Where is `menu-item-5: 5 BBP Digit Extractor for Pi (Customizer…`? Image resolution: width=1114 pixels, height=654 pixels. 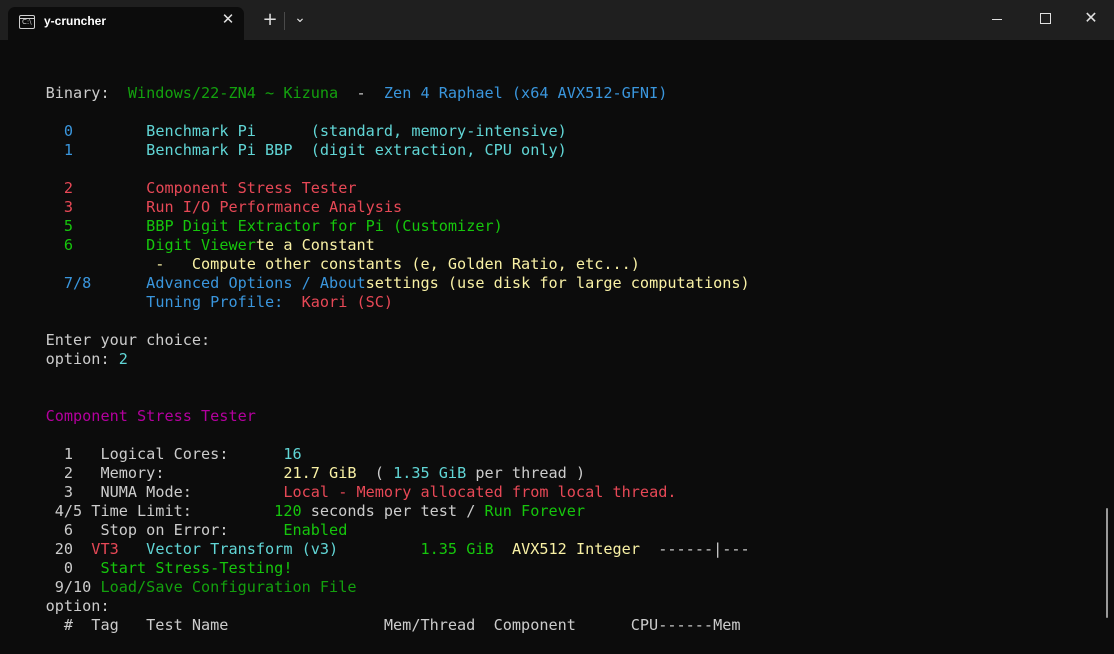
menu-item-5: 5 BBP Digit Extractor for Pi (Customizer… is located at coordinates (256, 216).